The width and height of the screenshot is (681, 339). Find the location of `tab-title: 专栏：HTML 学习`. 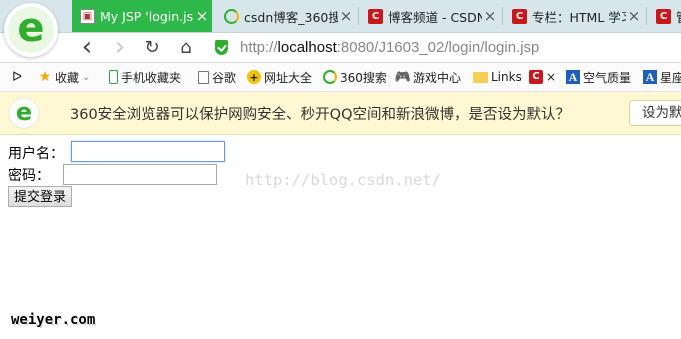

tab-title: 专栏：HTML 学习 is located at coordinates (579, 17).